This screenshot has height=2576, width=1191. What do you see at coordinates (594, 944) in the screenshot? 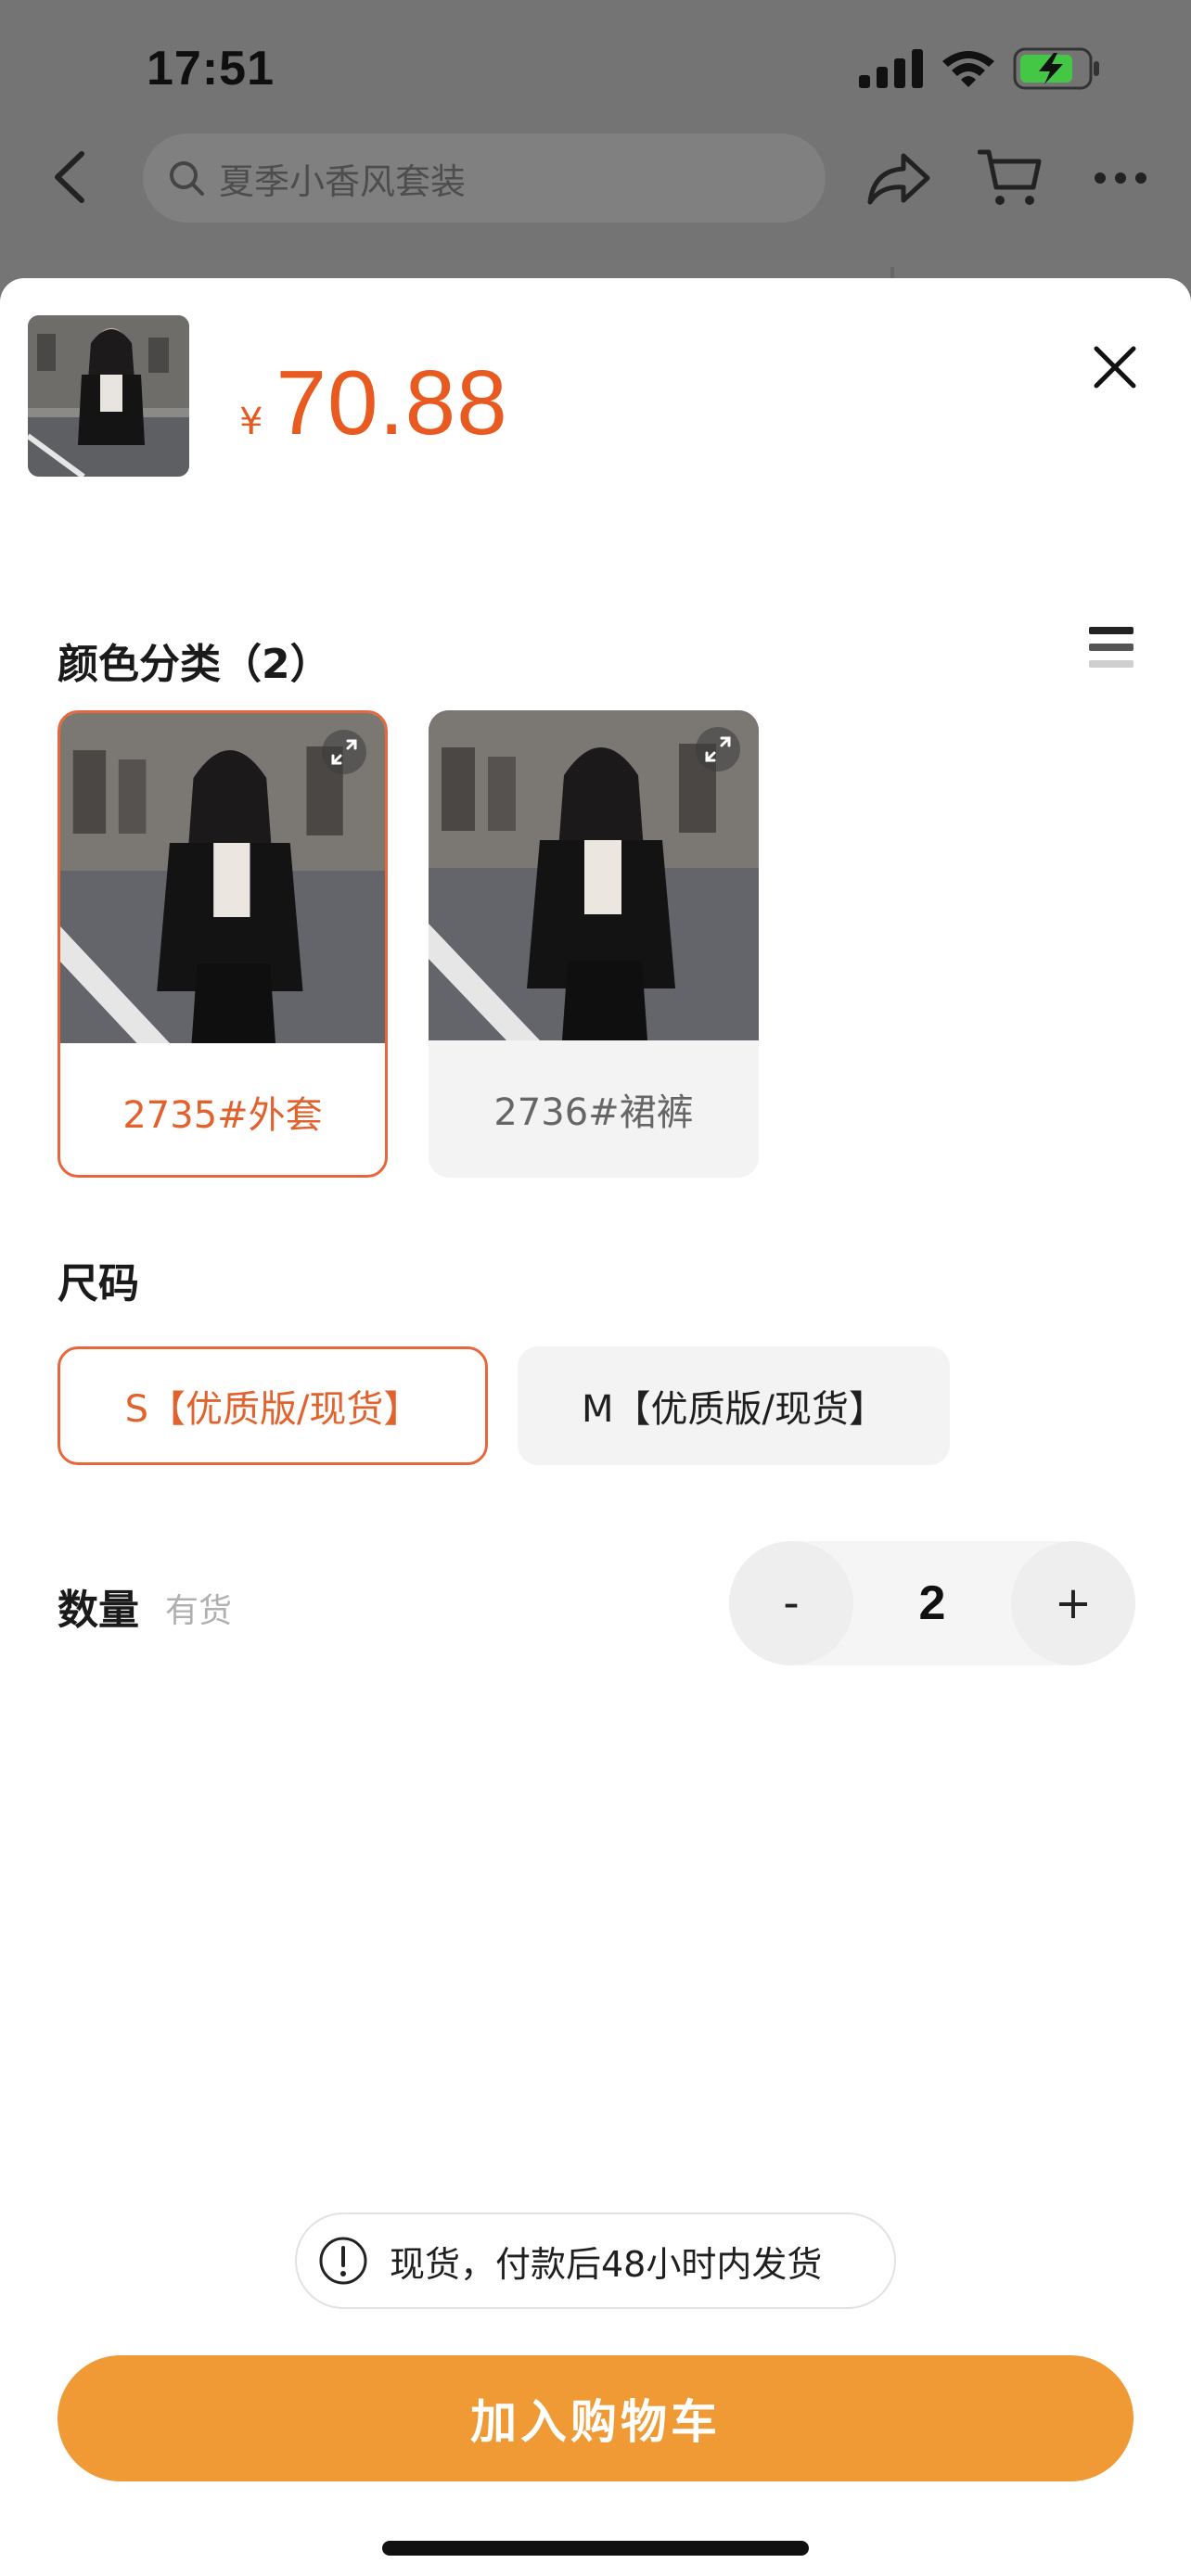
I see `color-option-2736: 2736#裙裤` at bounding box center [594, 944].